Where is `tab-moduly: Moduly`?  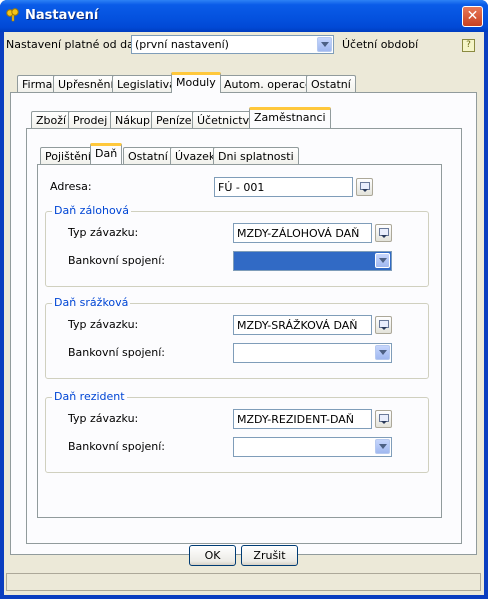 tab-moduly: Moduly is located at coordinates (196, 82).